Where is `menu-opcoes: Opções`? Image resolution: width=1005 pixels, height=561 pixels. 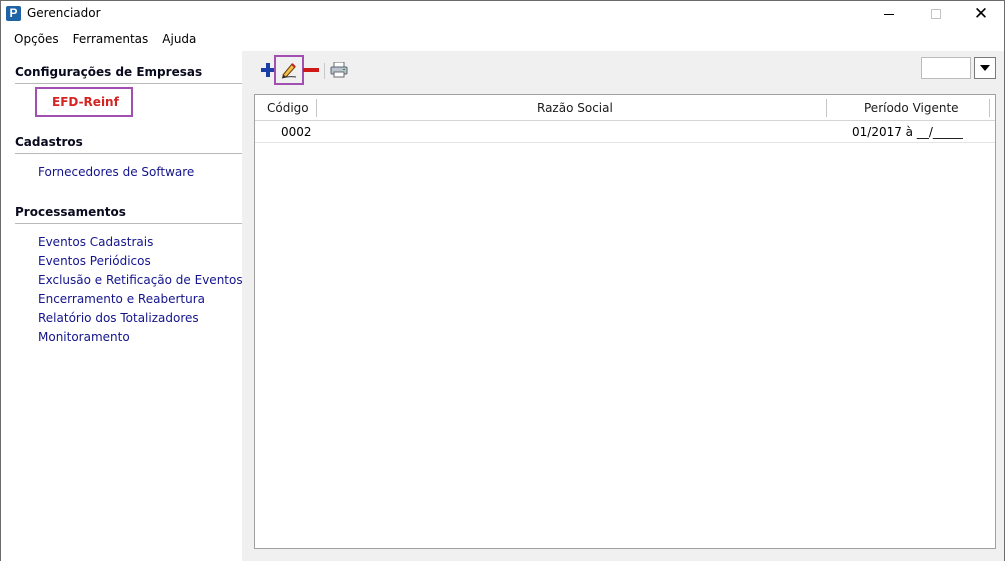 menu-opcoes: Opções is located at coordinates (36, 39).